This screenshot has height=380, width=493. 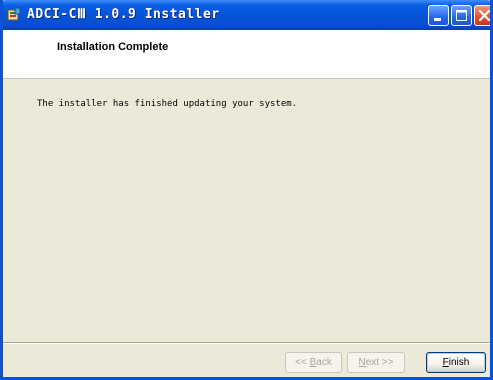 I want to click on close-button, so click(x=482, y=15).